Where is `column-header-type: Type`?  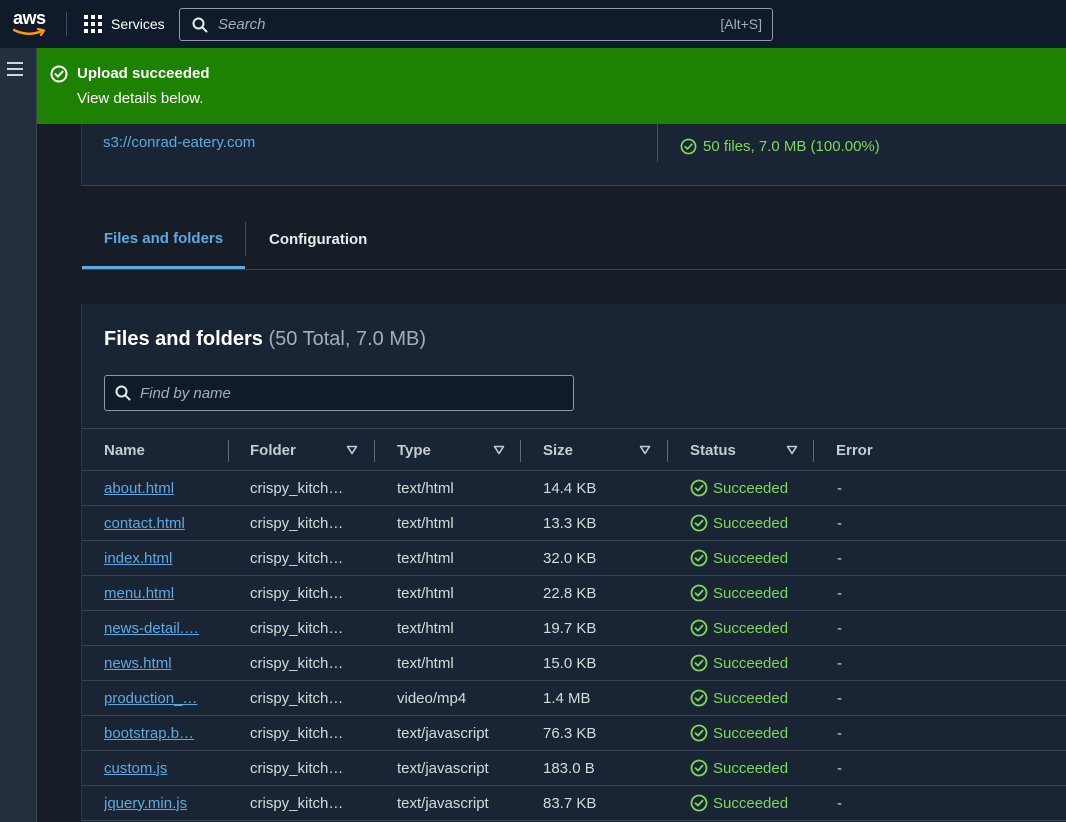 column-header-type: Type is located at coordinates (414, 450).